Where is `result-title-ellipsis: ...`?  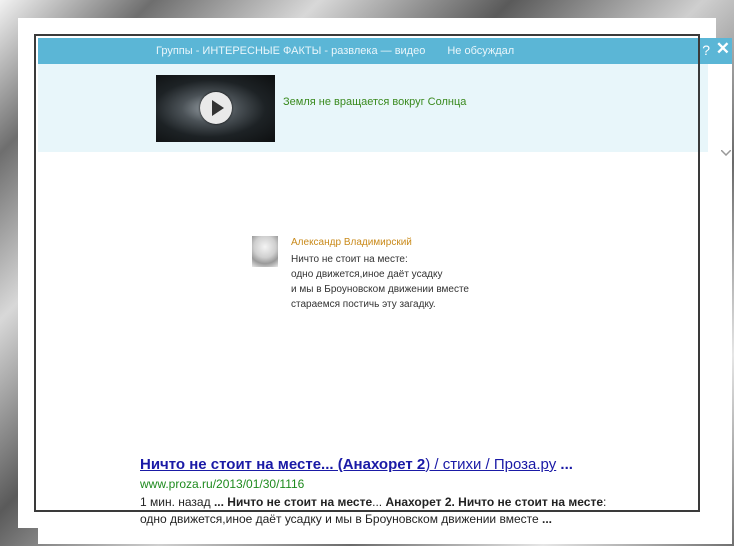 result-title-ellipsis: ... is located at coordinates (566, 464).